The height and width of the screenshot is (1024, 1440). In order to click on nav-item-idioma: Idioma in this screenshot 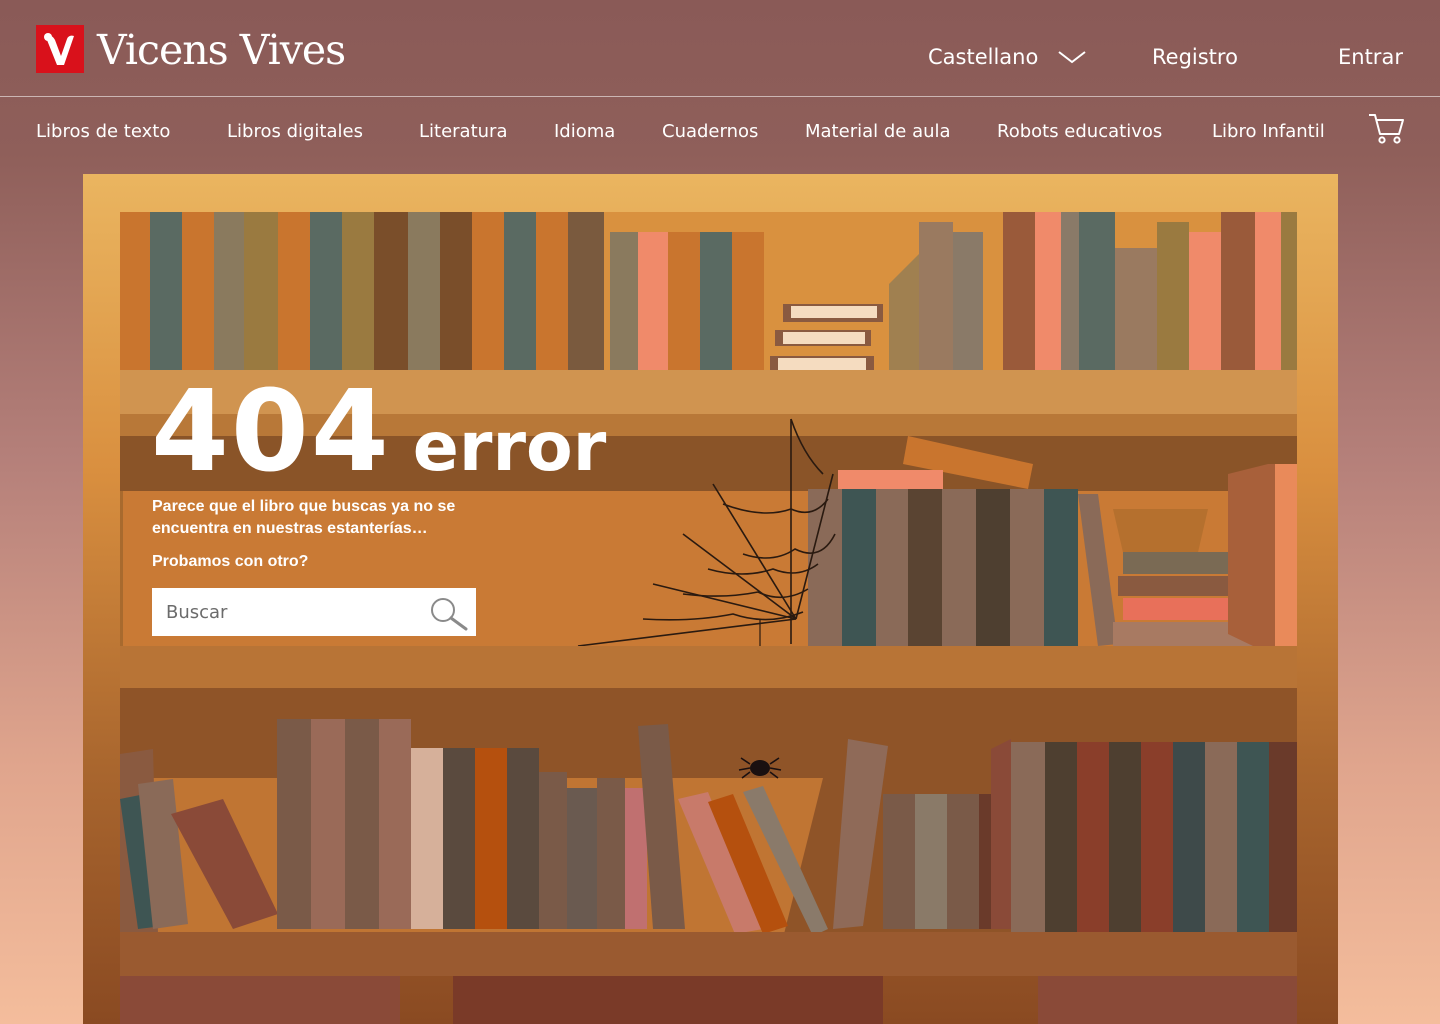, I will do `click(584, 132)`.